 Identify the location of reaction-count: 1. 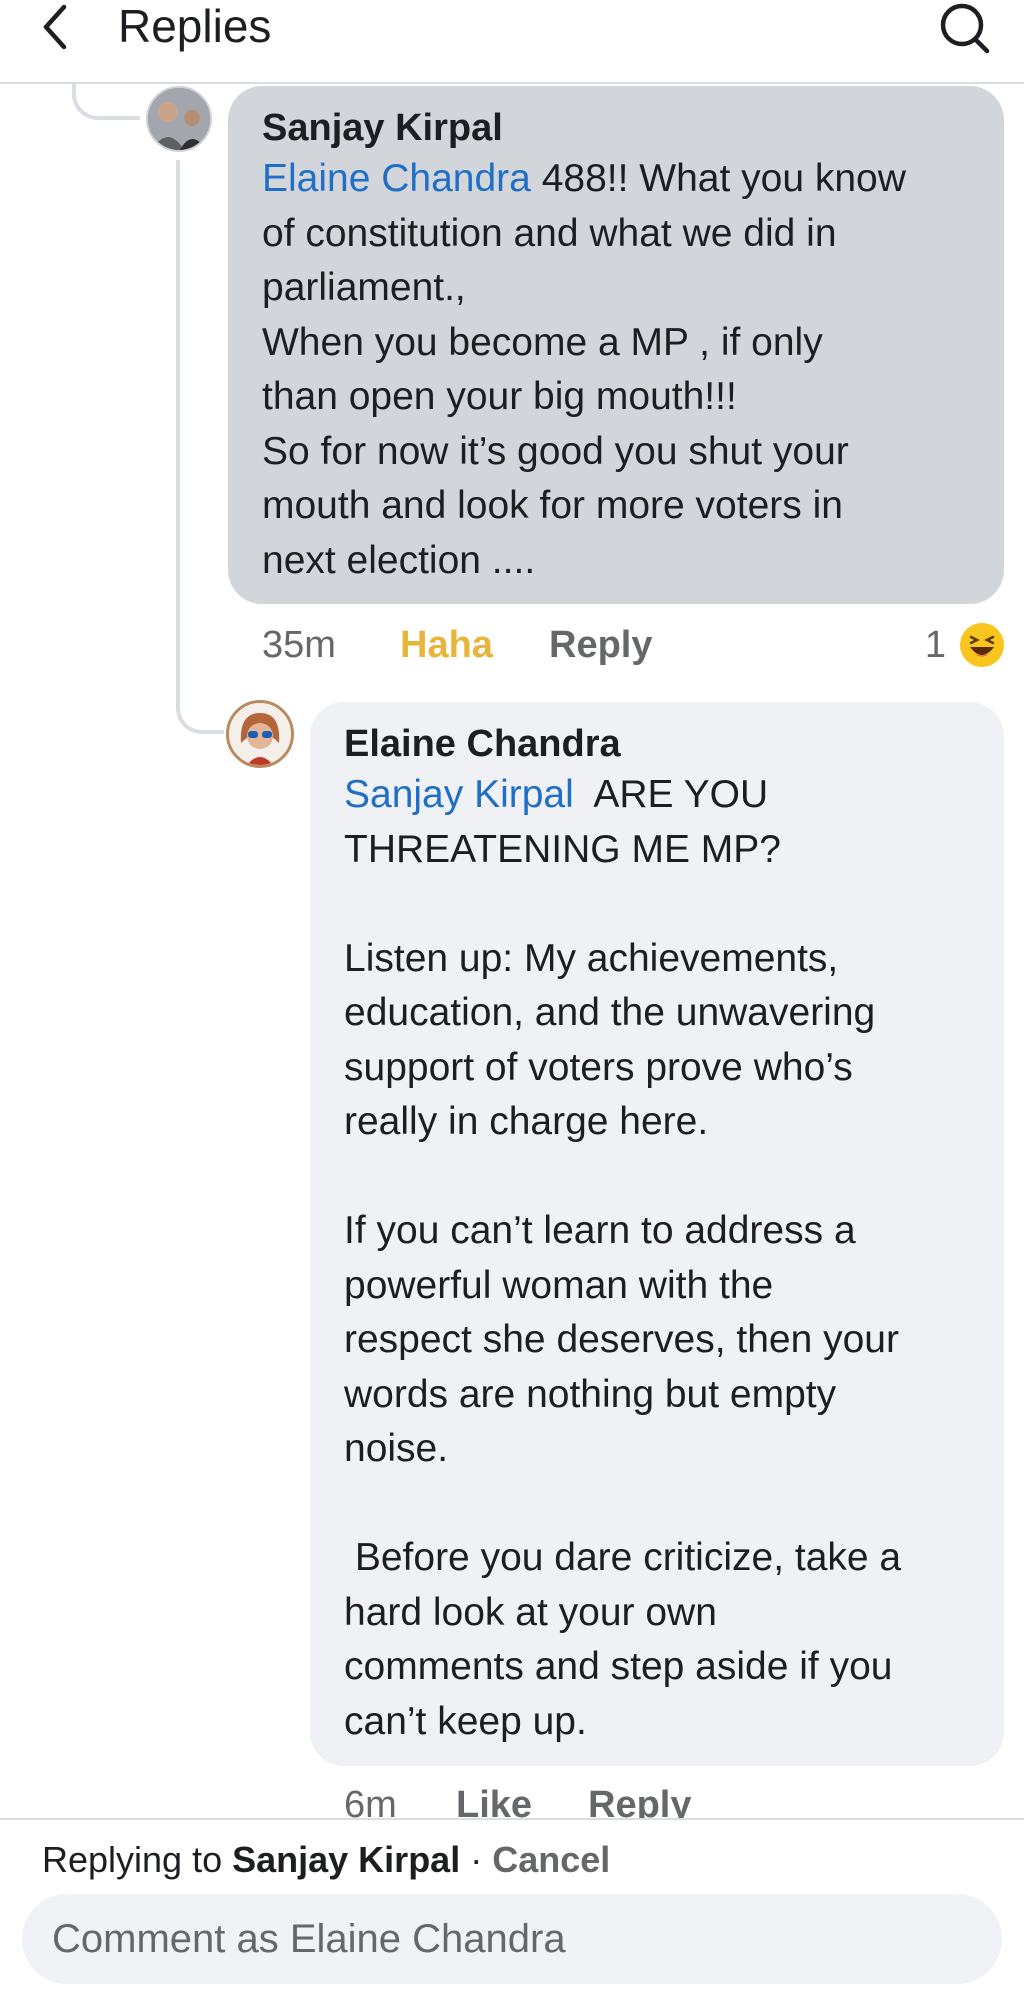
(935, 645).